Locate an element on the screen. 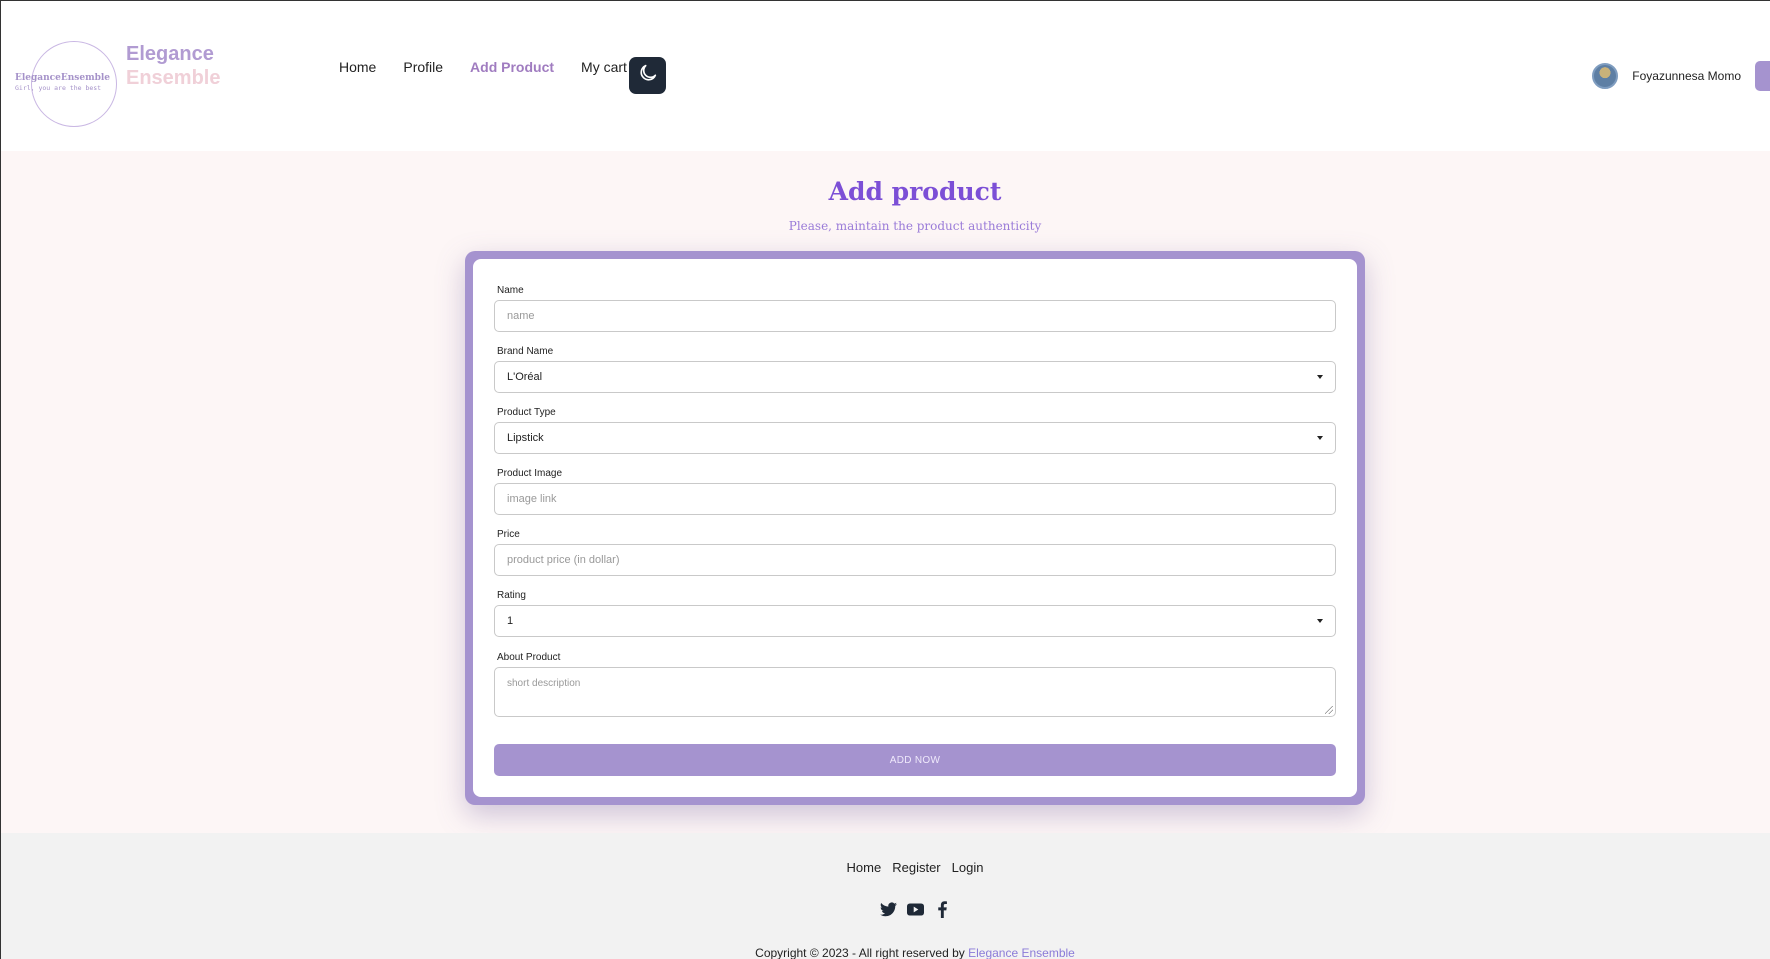 The height and width of the screenshot is (959, 1770). footer-link-register: Register is located at coordinates (916, 867).